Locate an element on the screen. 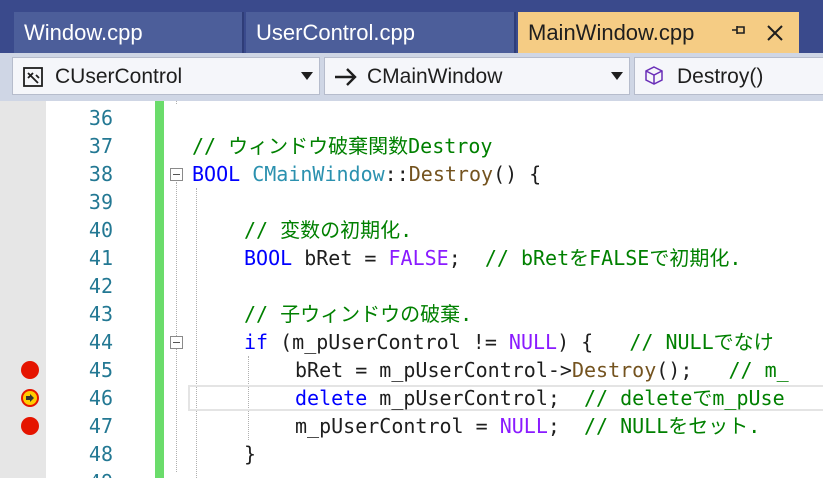 This screenshot has height=478, width=823. tab-window-cpp: Window.cpp is located at coordinates (129, 32).